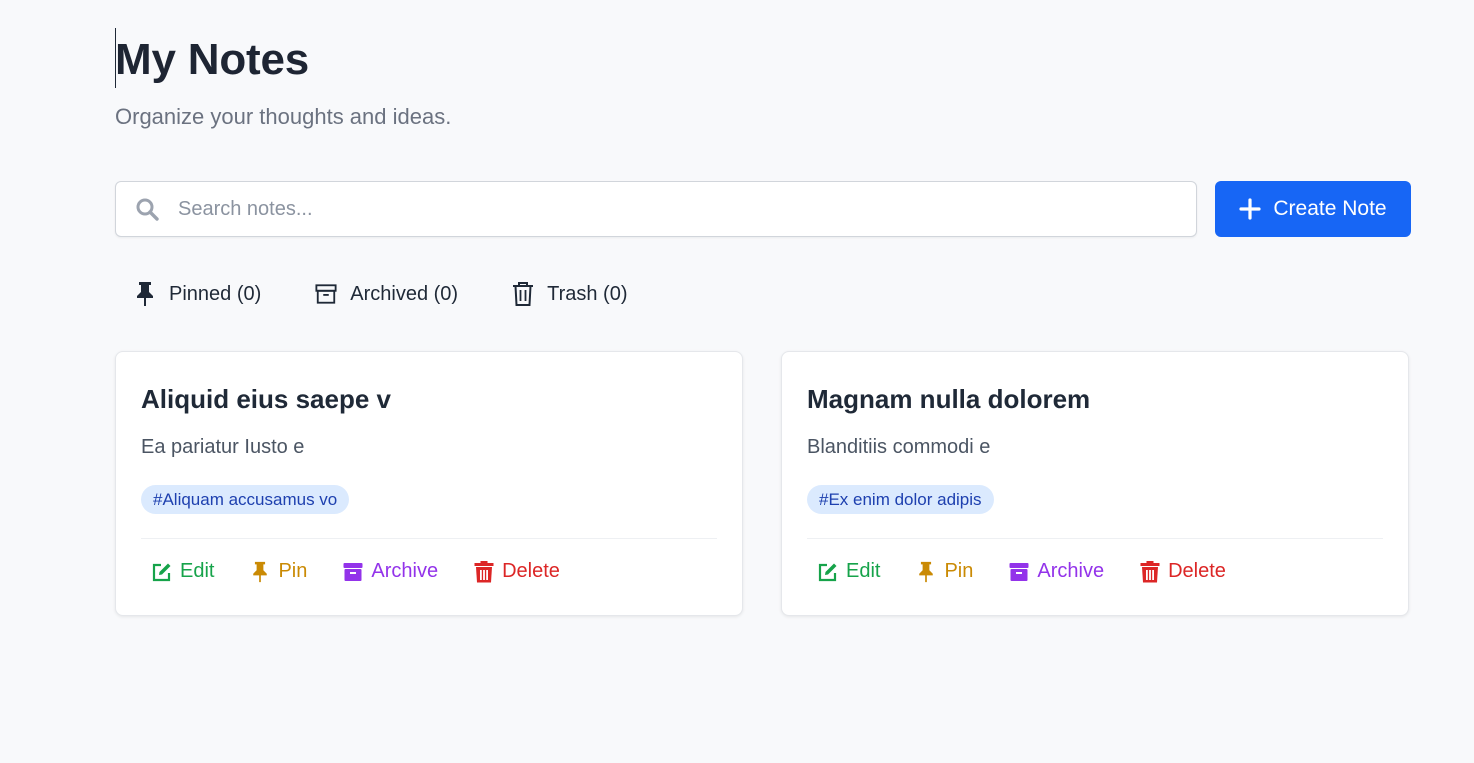  I want to click on filter-archived: Archived (0), so click(386, 294).